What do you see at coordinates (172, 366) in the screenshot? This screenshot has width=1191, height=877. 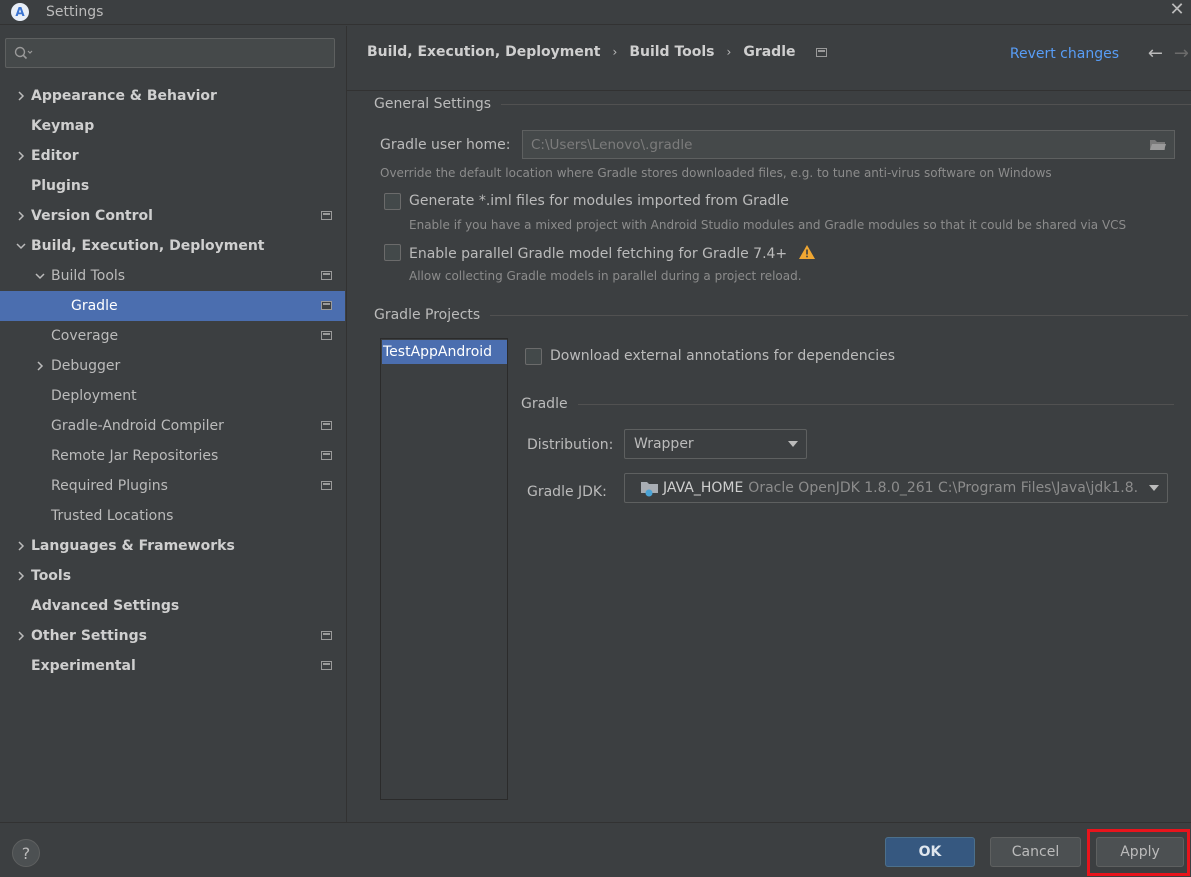 I see `sidebar-item-debugger: Debugger` at bounding box center [172, 366].